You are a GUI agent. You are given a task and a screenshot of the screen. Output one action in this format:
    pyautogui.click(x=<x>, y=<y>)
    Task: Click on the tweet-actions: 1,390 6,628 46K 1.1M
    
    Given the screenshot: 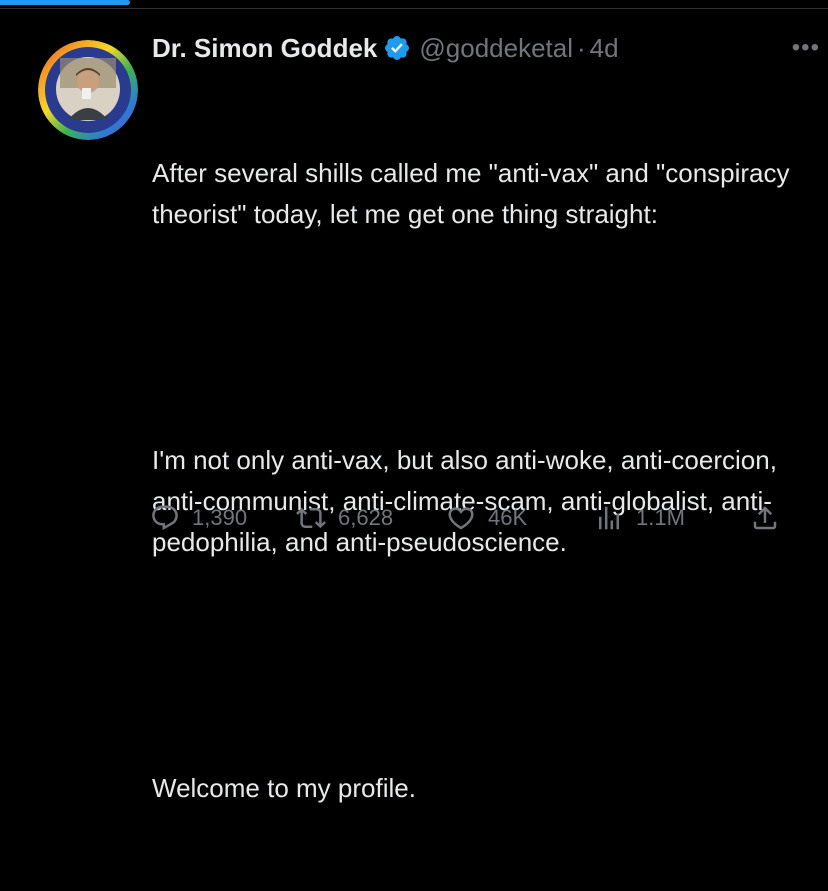 What is the action you would take?
    pyautogui.click(x=470, y=518)
    